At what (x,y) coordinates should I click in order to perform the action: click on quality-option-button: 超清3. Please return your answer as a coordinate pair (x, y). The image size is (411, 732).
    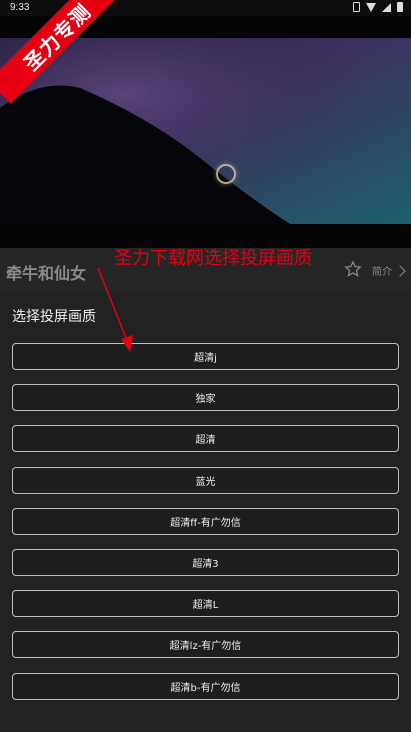
    Looking at the image, I should click on (205, 562).